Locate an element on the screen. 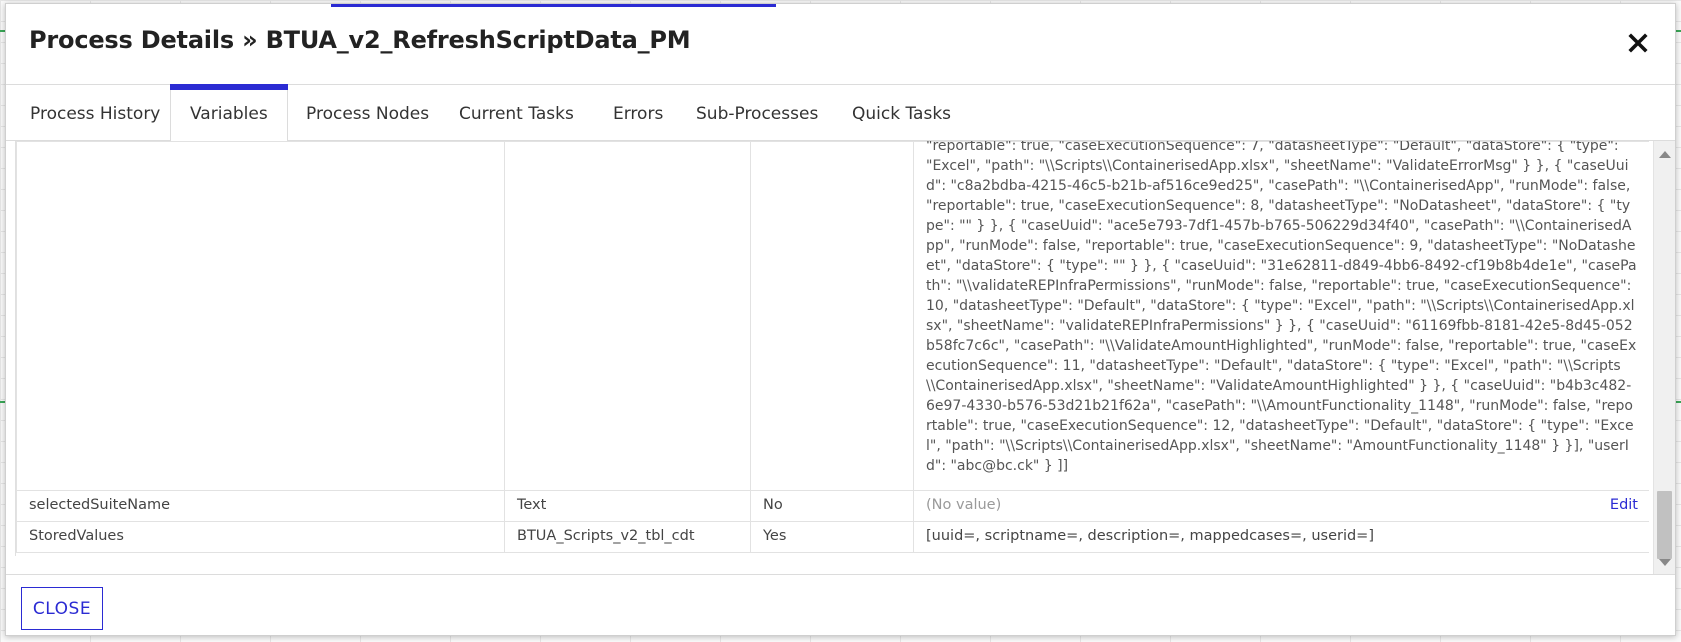 The height and width of the screenshot is (642, 1681). scroll-up-icon is located at coordinates (1665, 154).